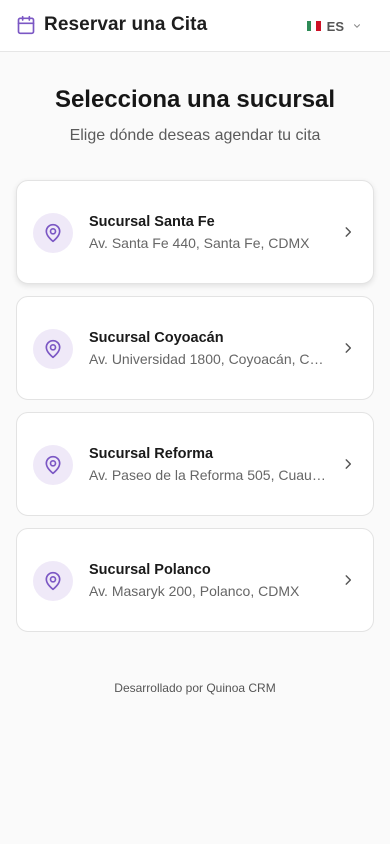 This screenshot has height=844, width=390. Describe the element at coordinates (126, 24) in the screenshot. I see `page-title: Reservar una Cita` at that location.